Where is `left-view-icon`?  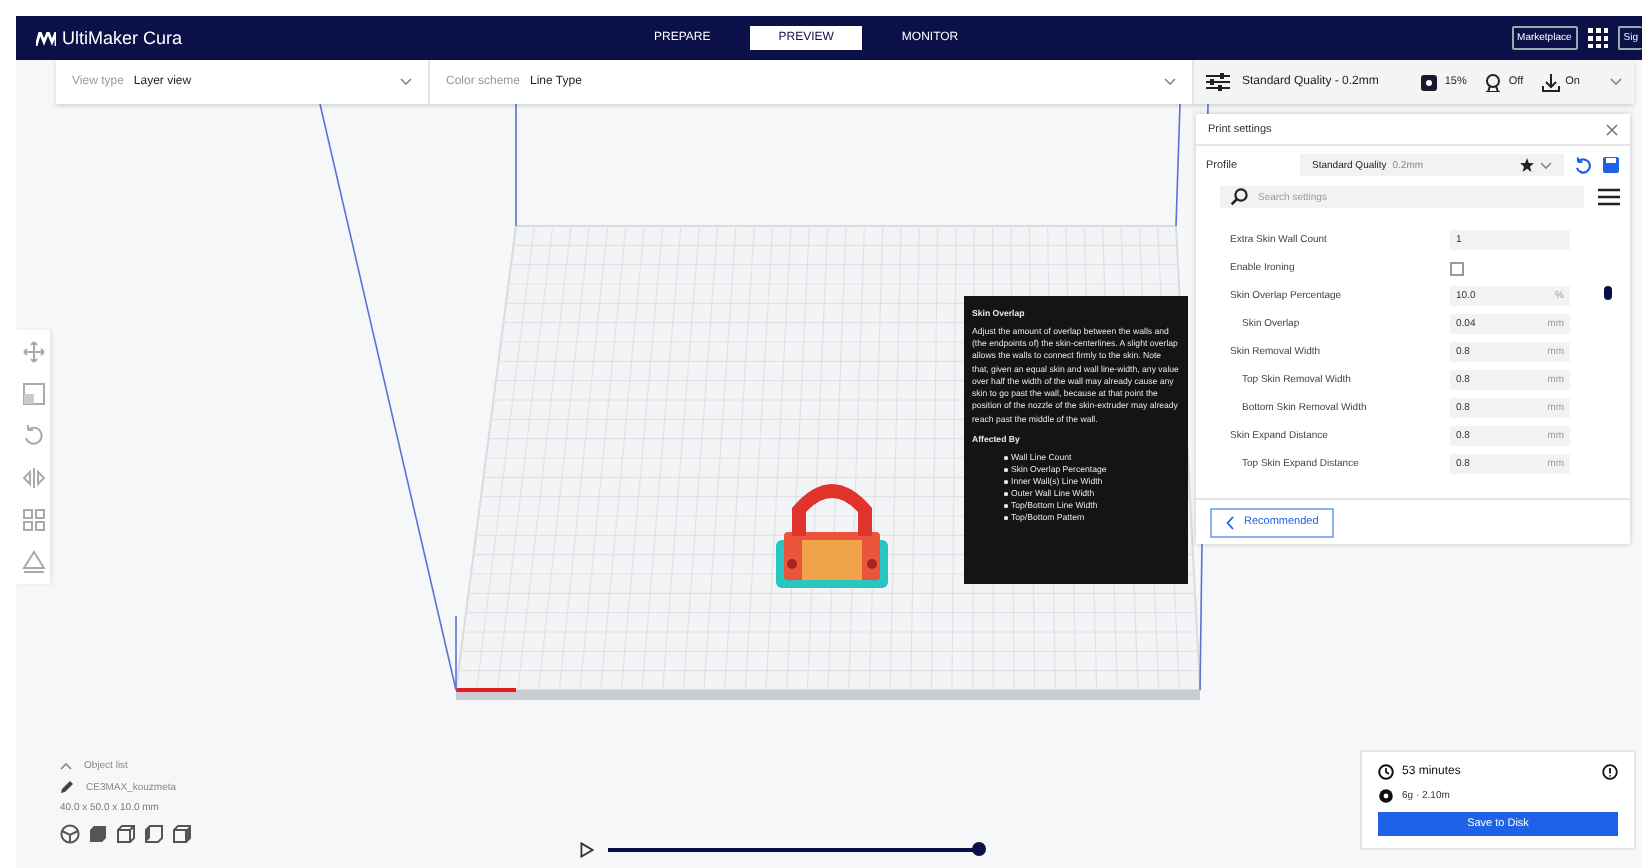
left-view-icon is located at coordinates (154, 834).